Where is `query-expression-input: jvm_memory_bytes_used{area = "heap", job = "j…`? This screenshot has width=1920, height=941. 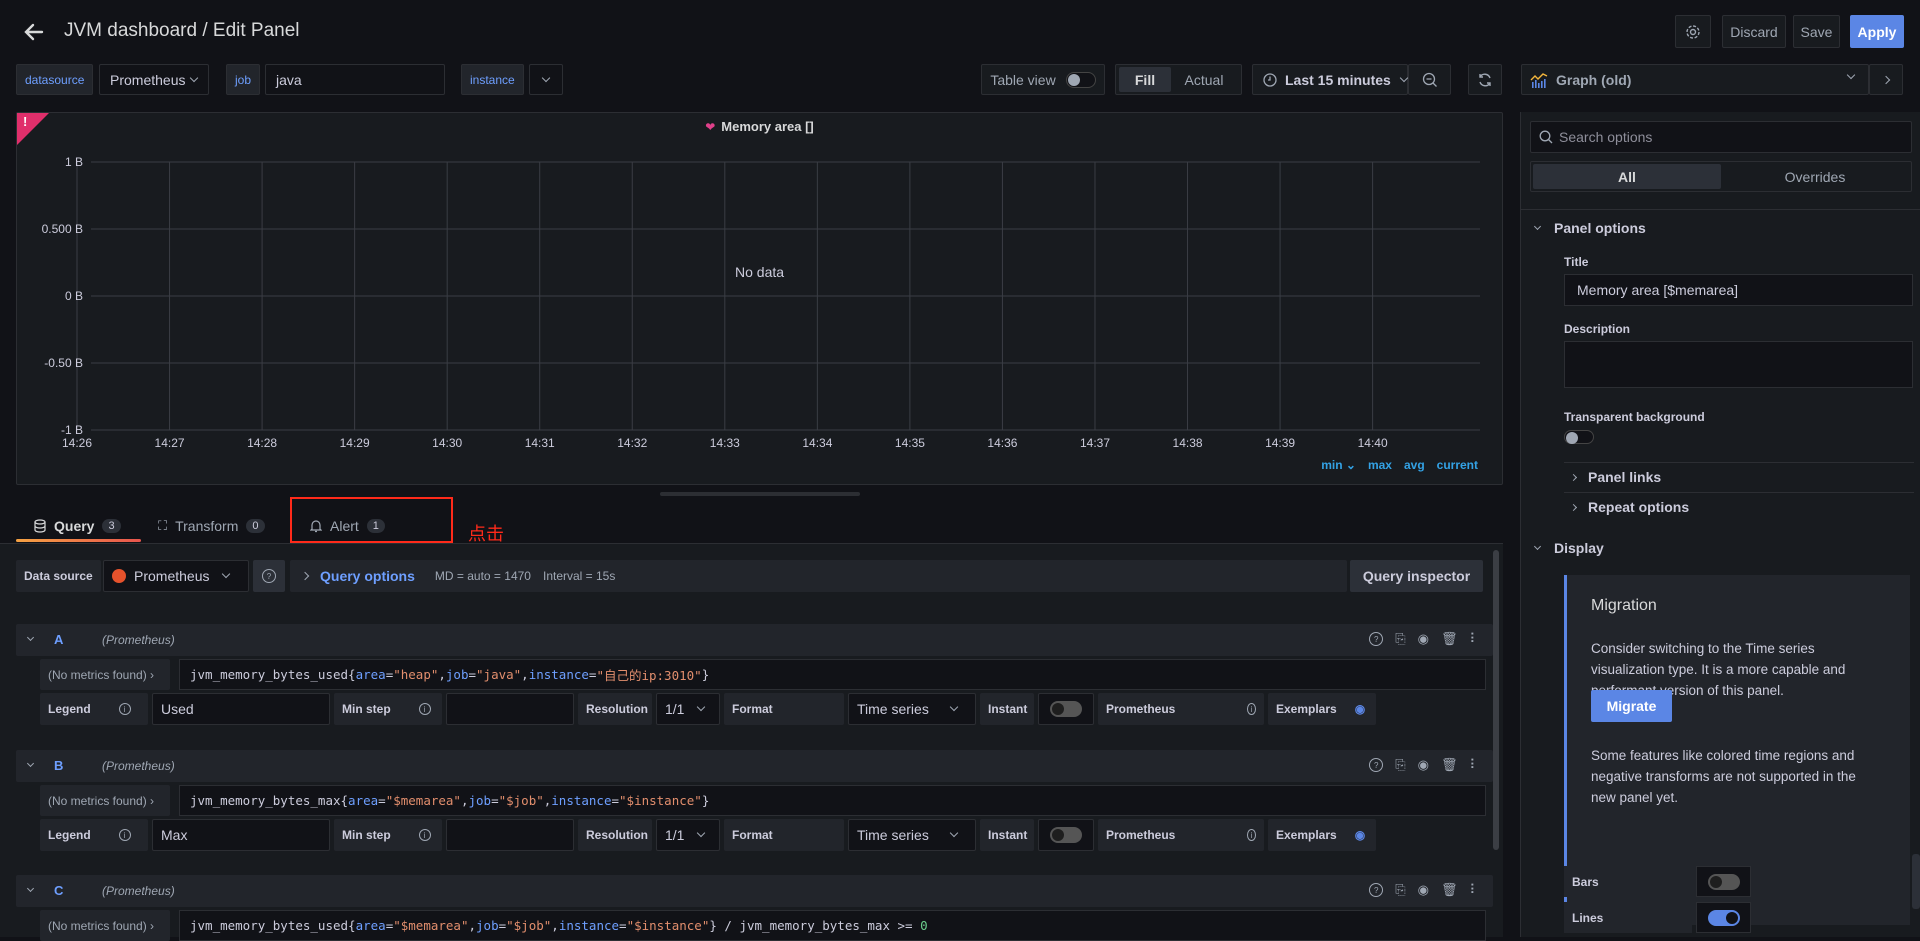
query-expression-input: jvm_memory_bytes_used{area = "heap", job = "j… is located at coordinates (832, 674).